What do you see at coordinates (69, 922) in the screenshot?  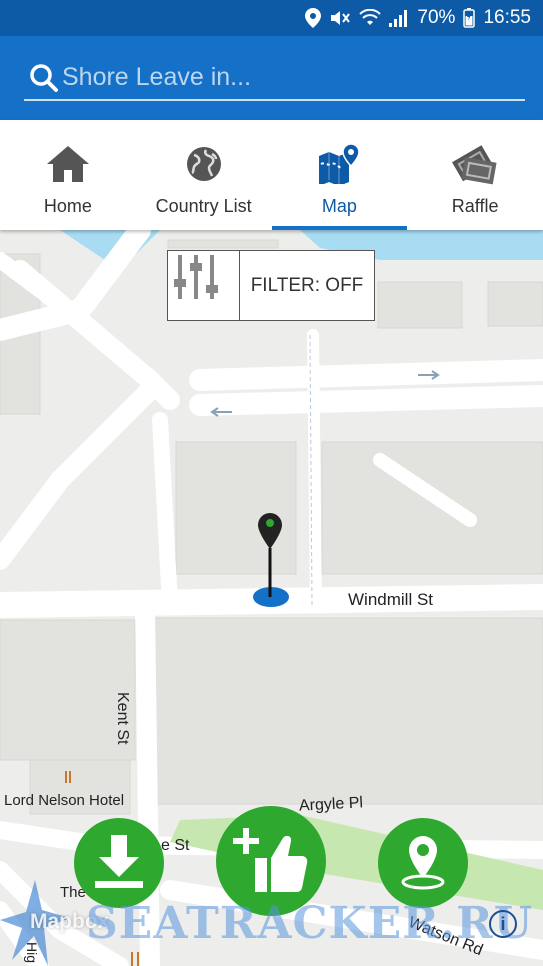 I see `mapbox-logo: Mapbox` at bounding box center [69, 922].